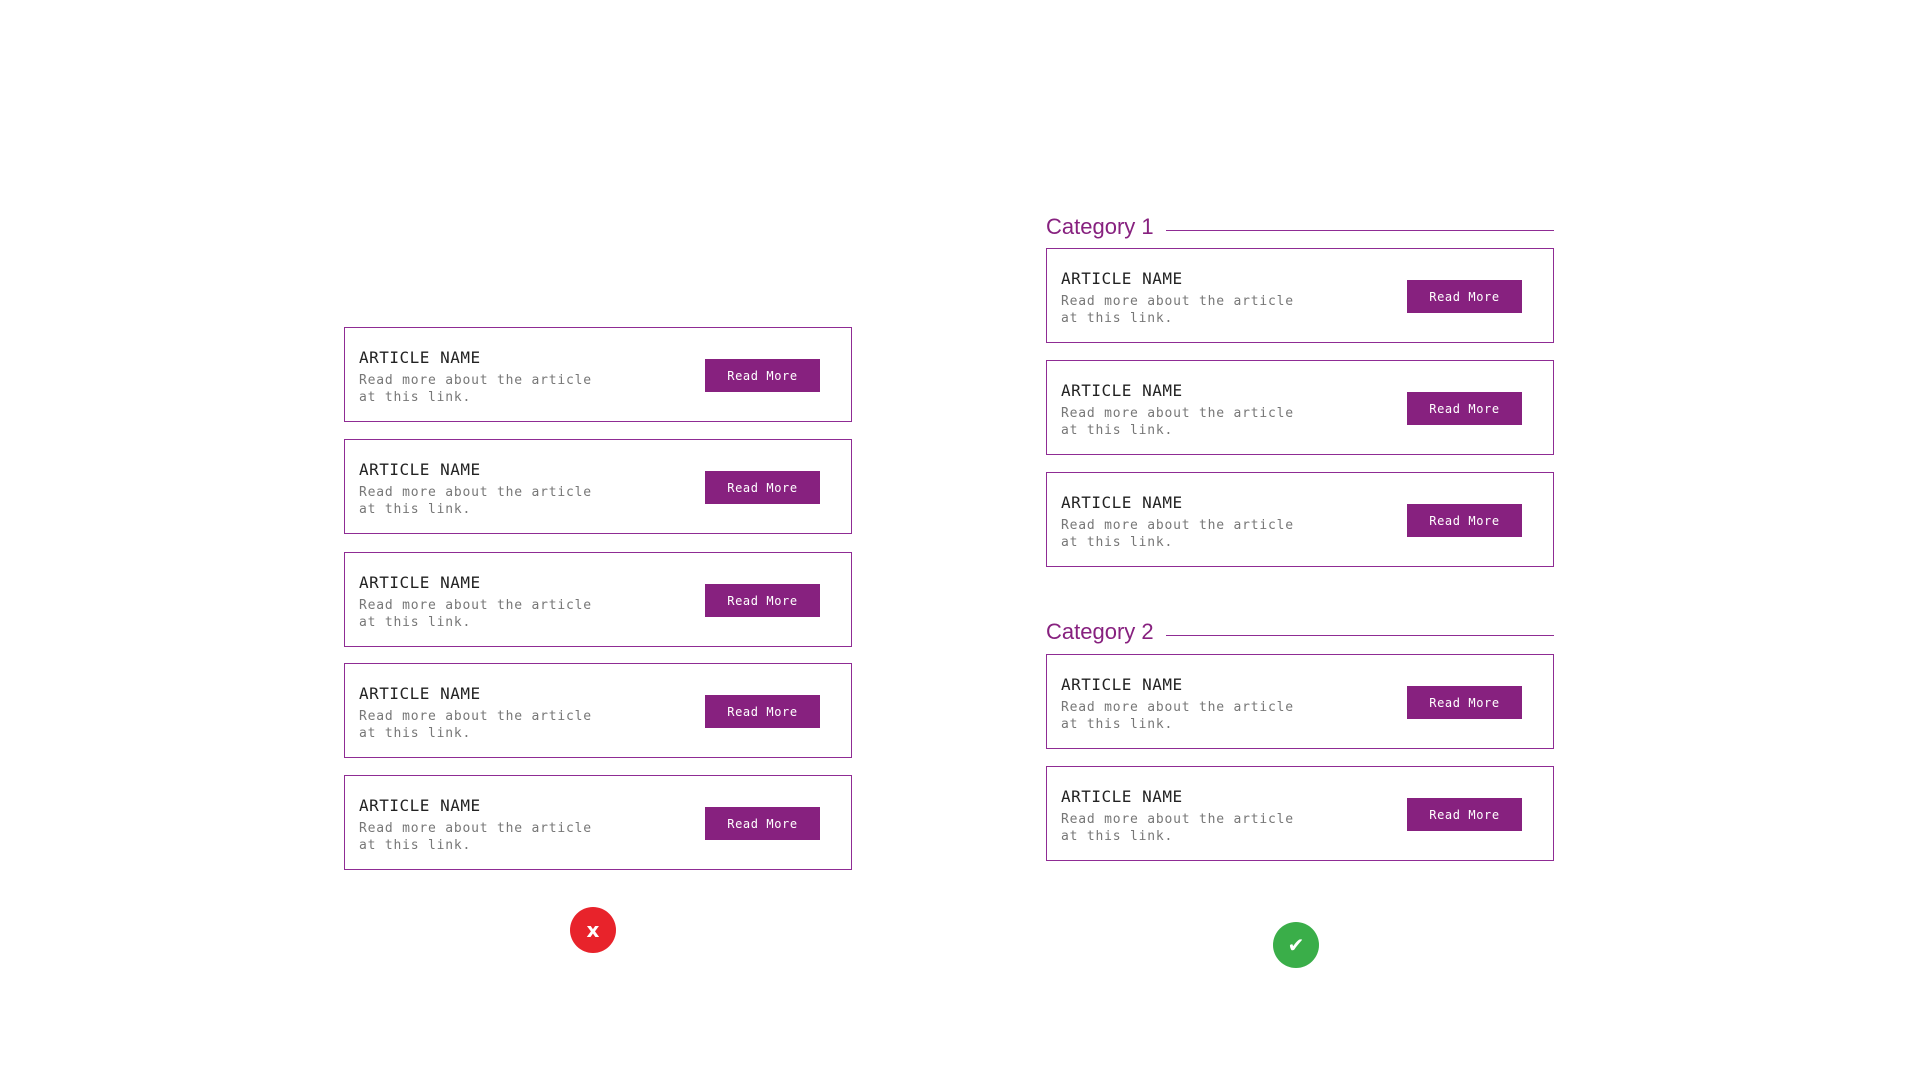 The image size is (1920, 1080). I want to click on category-title: Category 2, so click(1104, 632).